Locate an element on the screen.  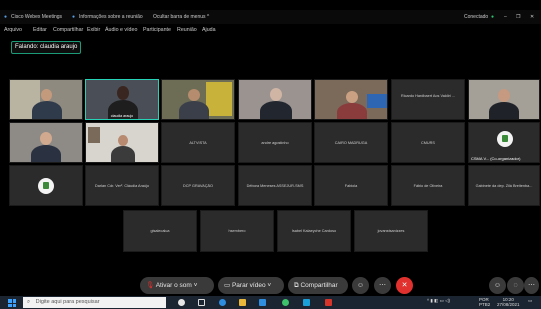
store-icon is located at coordinates (262, 302).